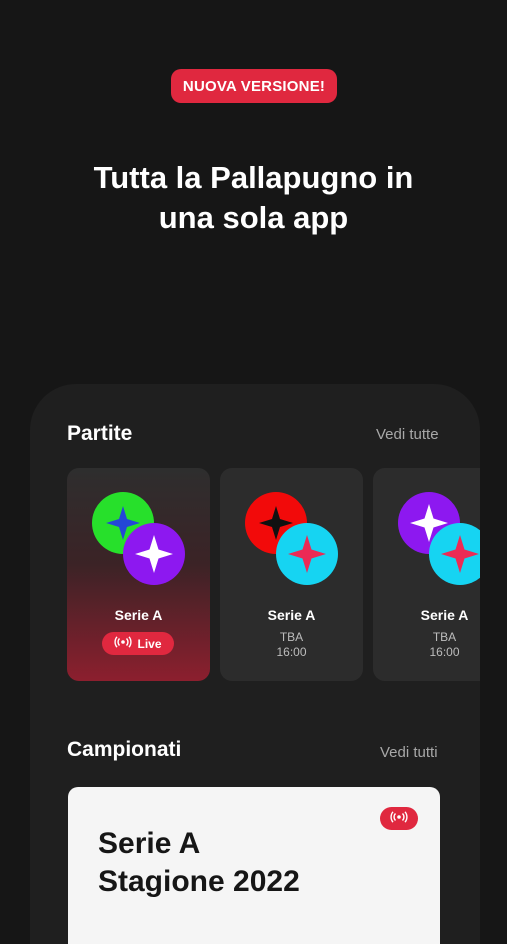 Image resolution: width=507 pixels, height=944 pixels. Describe the element at coordinates (253, 198) in the screenshot. I see `headline: Tutta la Pallapugno in una sola app` at that location.